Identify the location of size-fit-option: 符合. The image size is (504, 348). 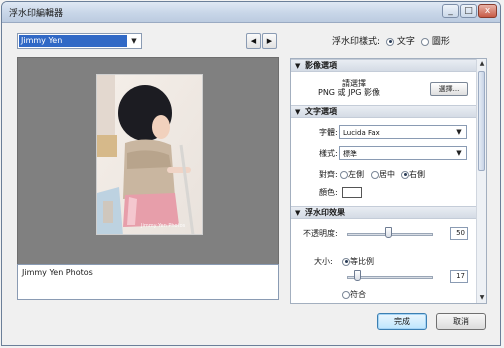
(354, 295).